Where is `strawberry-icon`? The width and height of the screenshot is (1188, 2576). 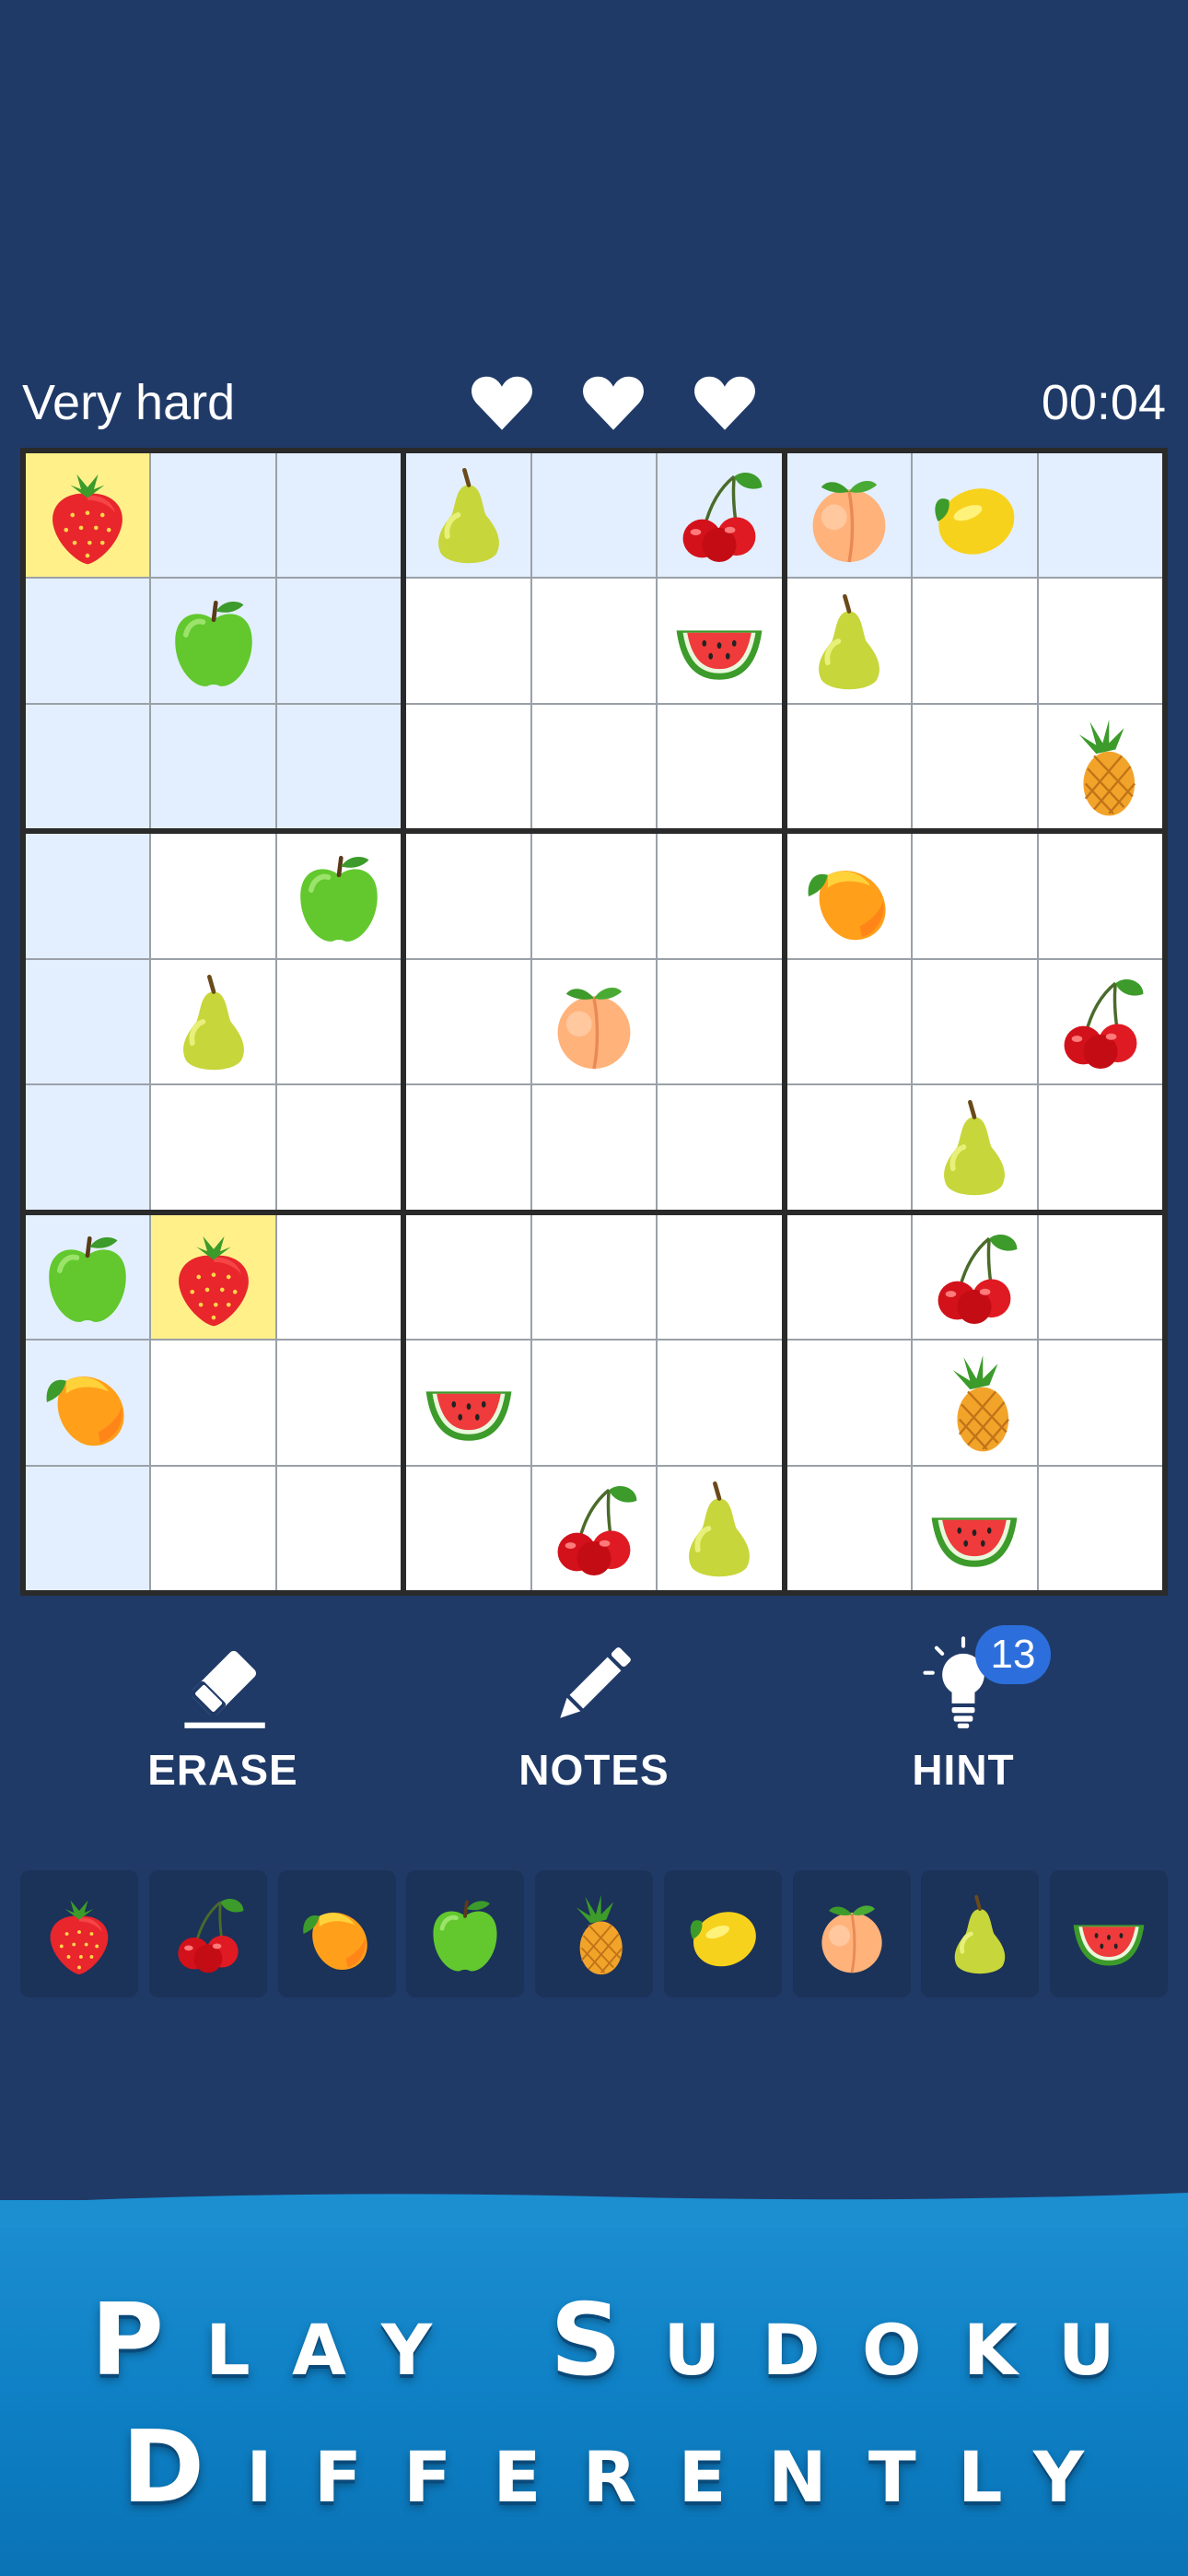 strawberry-icon is located at coordinates (79, 1937).